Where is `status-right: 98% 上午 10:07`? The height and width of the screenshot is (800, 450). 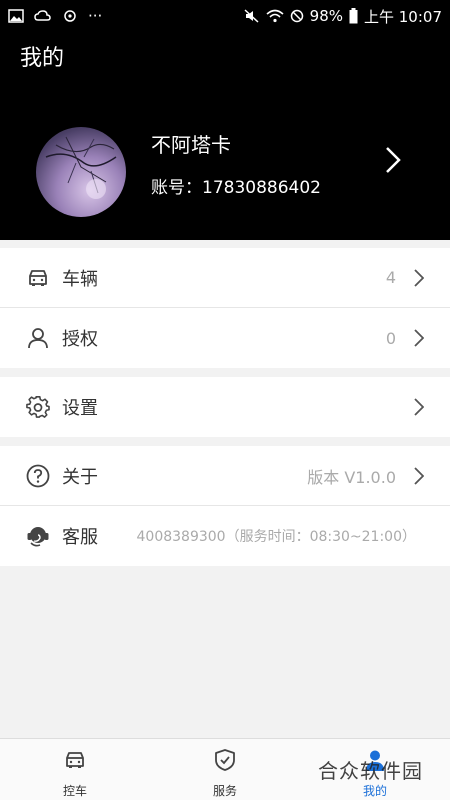 status-right: 98% 上午 10:07 is located at coordinates (343, 16).